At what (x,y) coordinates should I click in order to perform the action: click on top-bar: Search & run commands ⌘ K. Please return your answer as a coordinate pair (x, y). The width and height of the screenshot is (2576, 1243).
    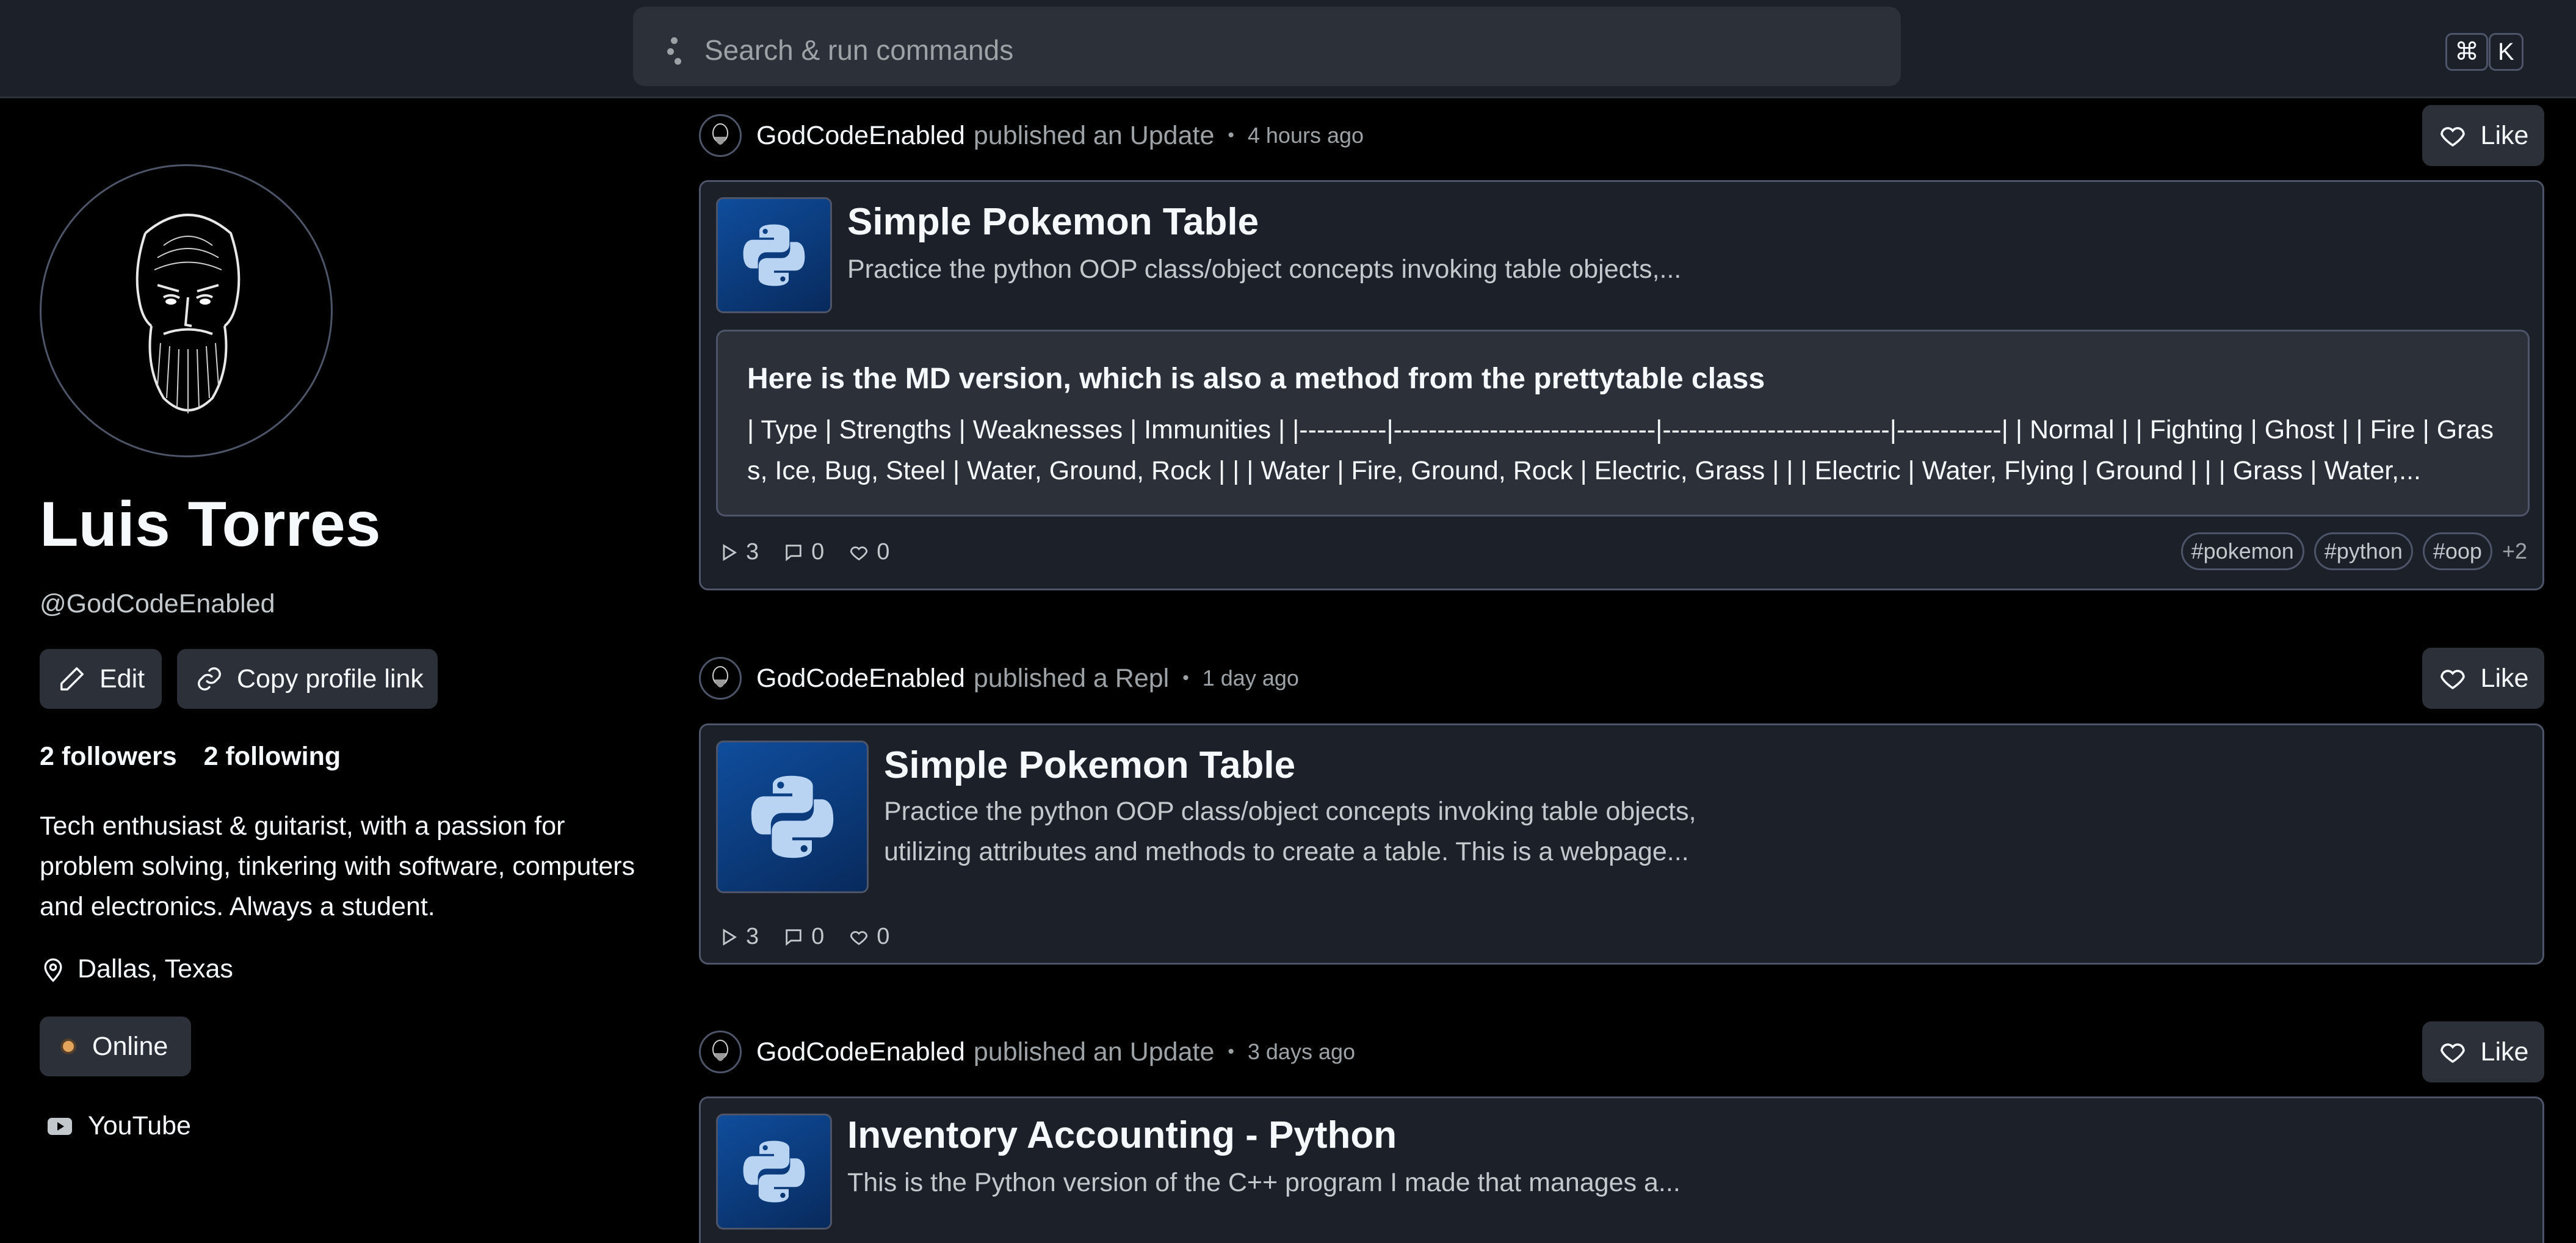
    Looking at the image, I should click on (1288, 49).